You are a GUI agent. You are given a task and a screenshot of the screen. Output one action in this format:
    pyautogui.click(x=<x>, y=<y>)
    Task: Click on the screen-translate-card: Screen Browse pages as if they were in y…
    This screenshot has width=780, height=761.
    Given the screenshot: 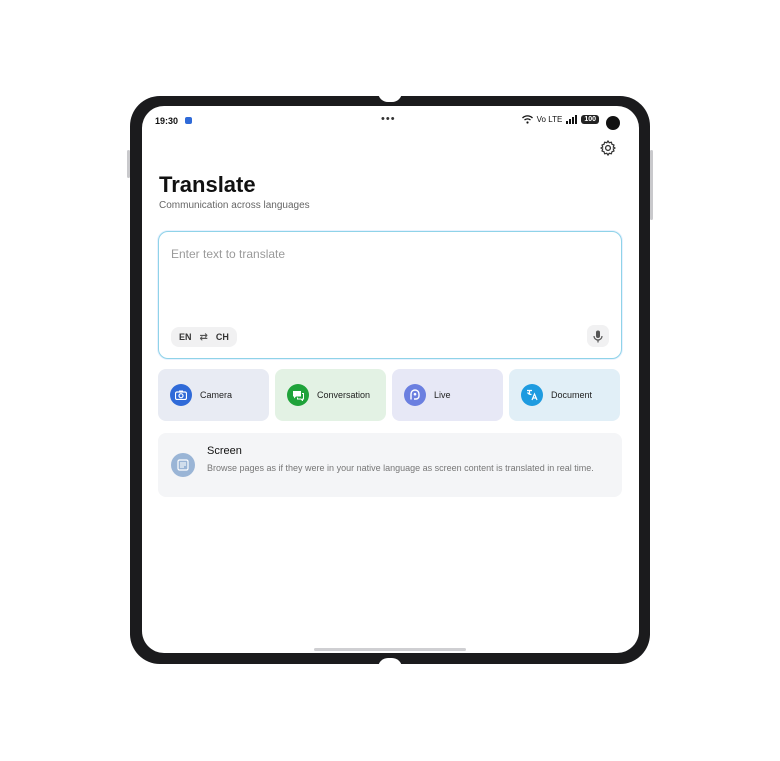 What is the action you would take?
    pyautogui.click(x=390, y=465)
    